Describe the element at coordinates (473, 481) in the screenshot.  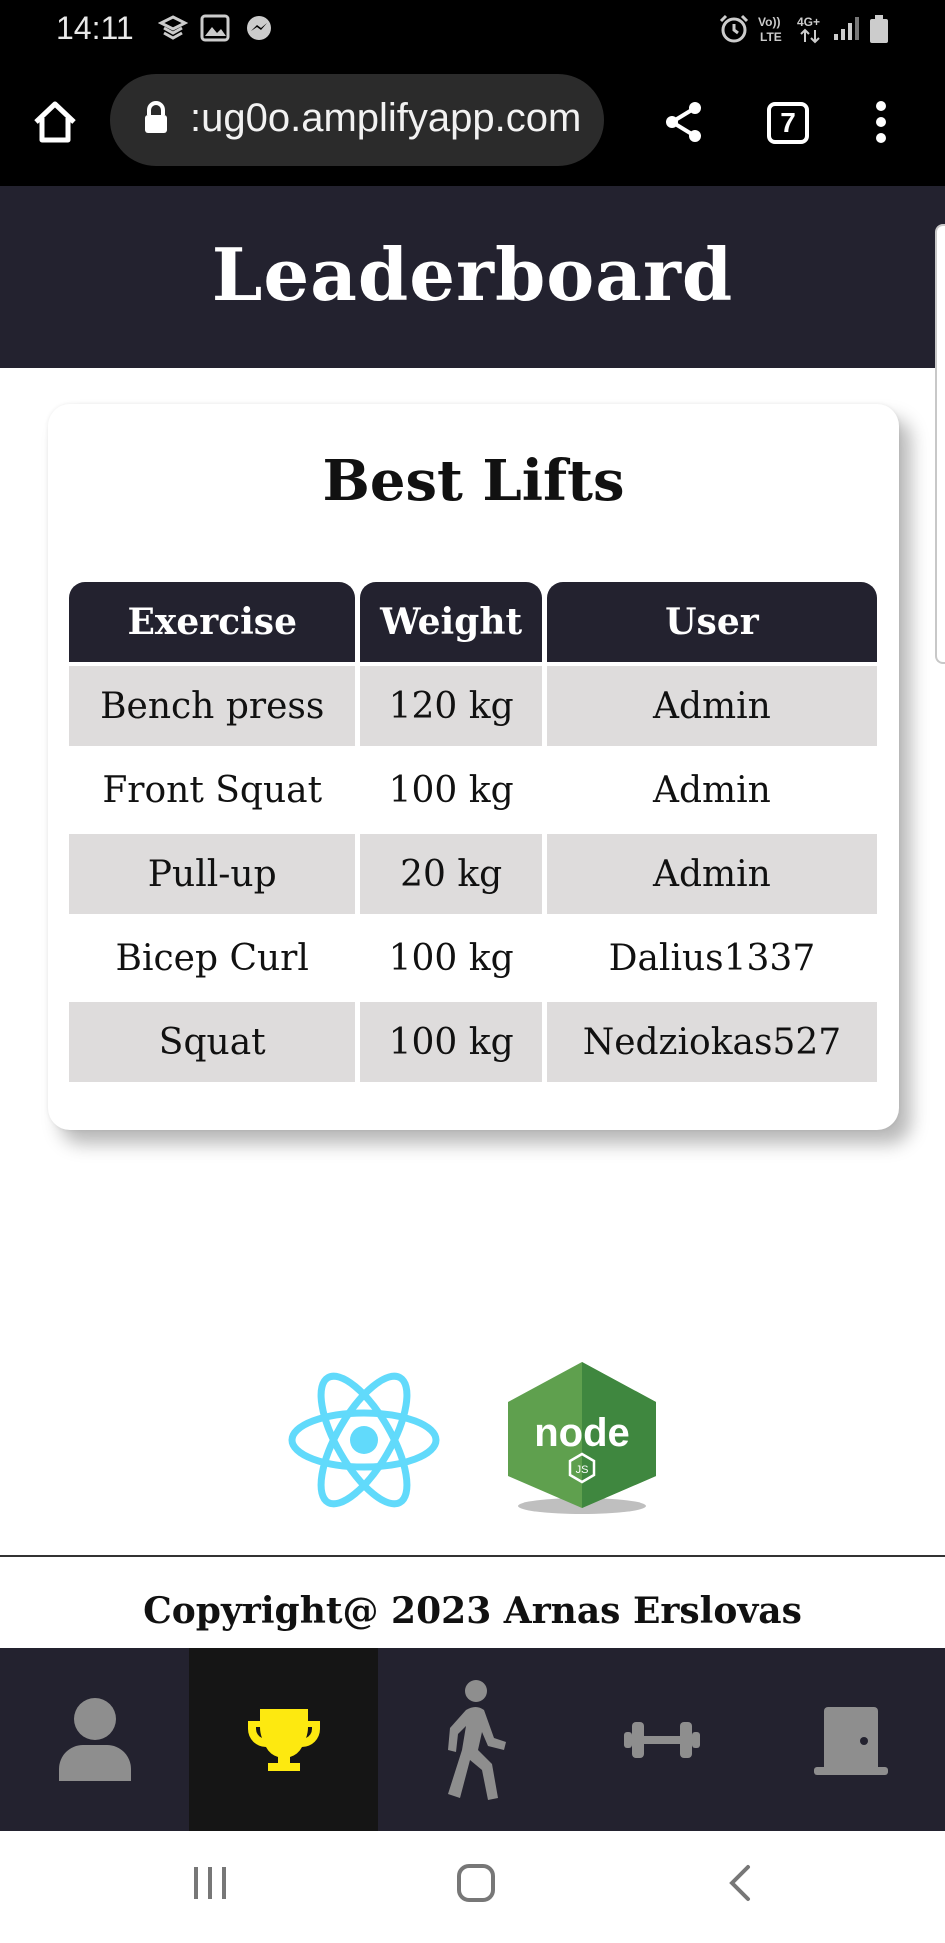
I see `card-title: Best Lifts` at that location.